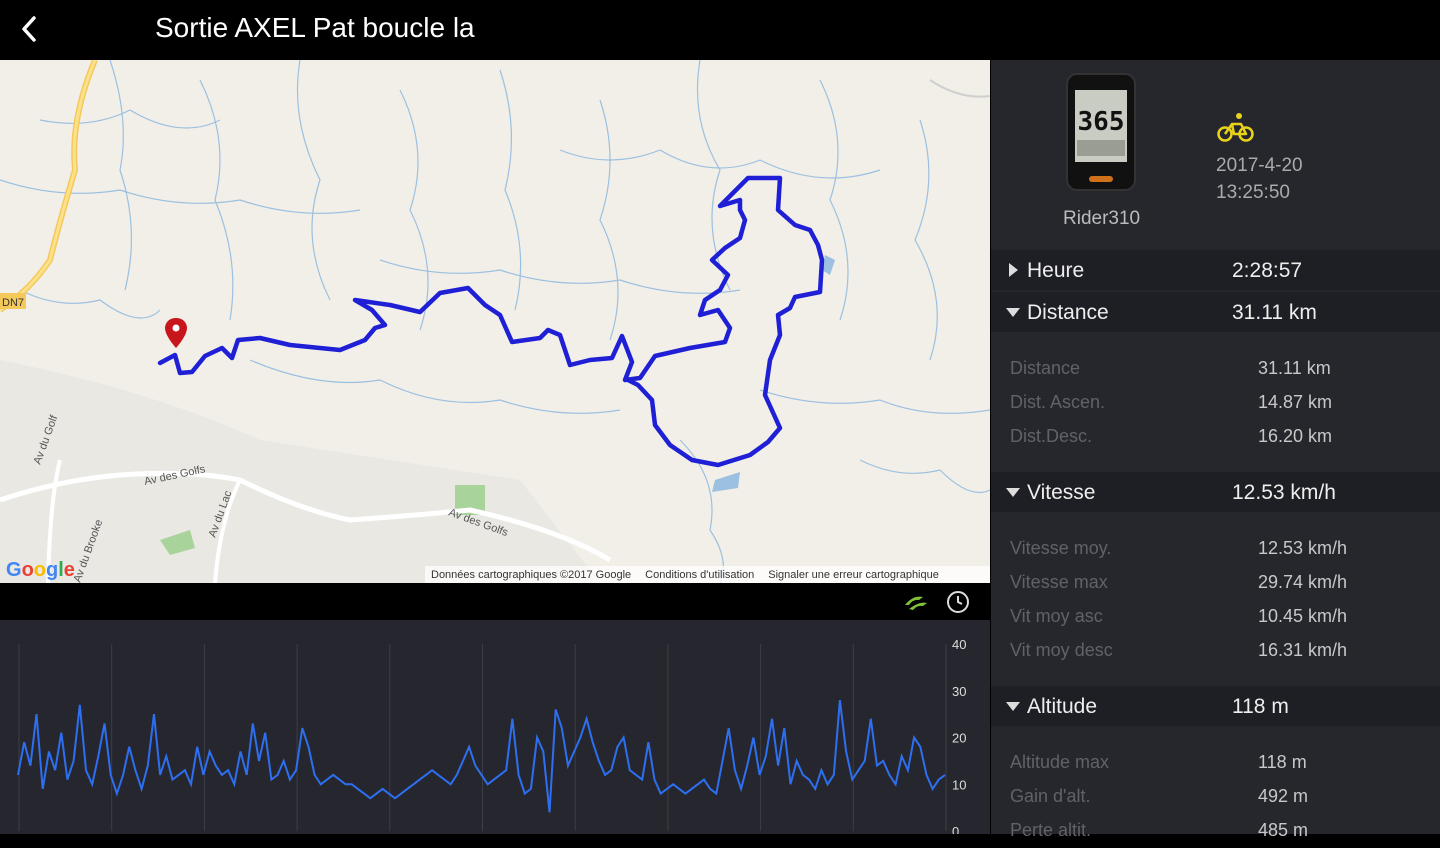  I want to click on stat-value: 118 m, so click(1282, 762).